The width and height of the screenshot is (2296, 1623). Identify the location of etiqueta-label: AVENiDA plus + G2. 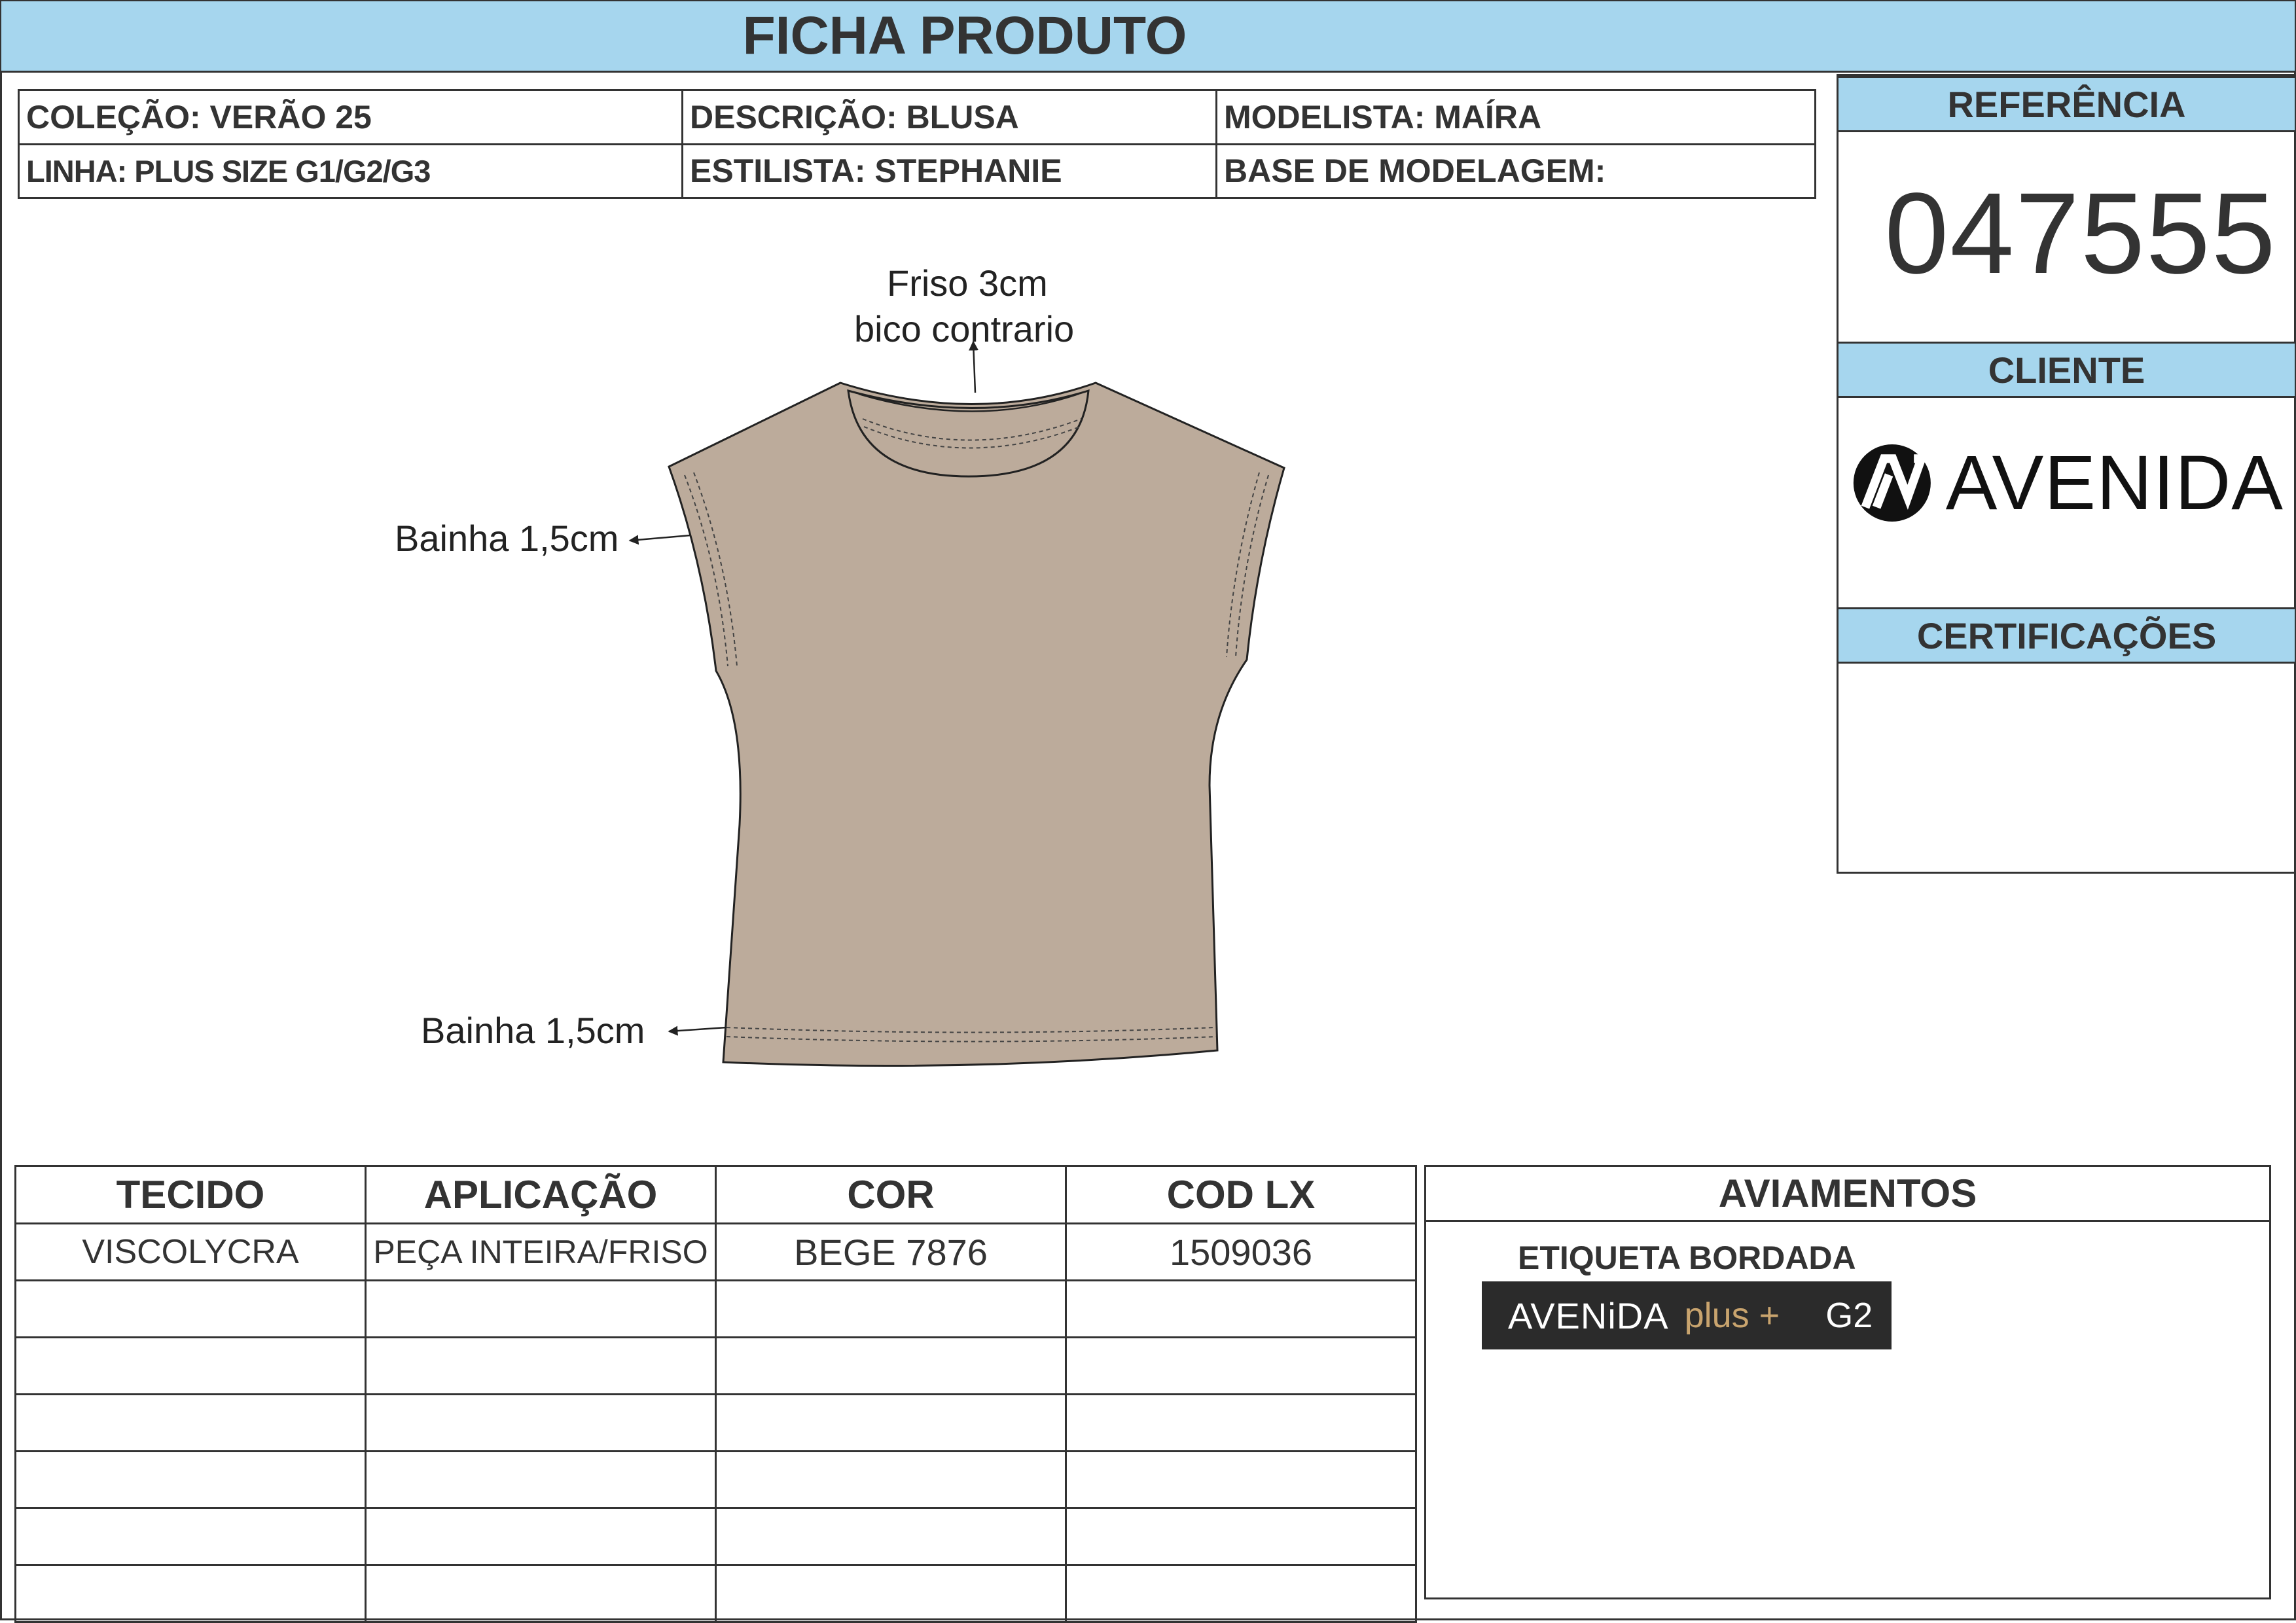
(1687, 1315).